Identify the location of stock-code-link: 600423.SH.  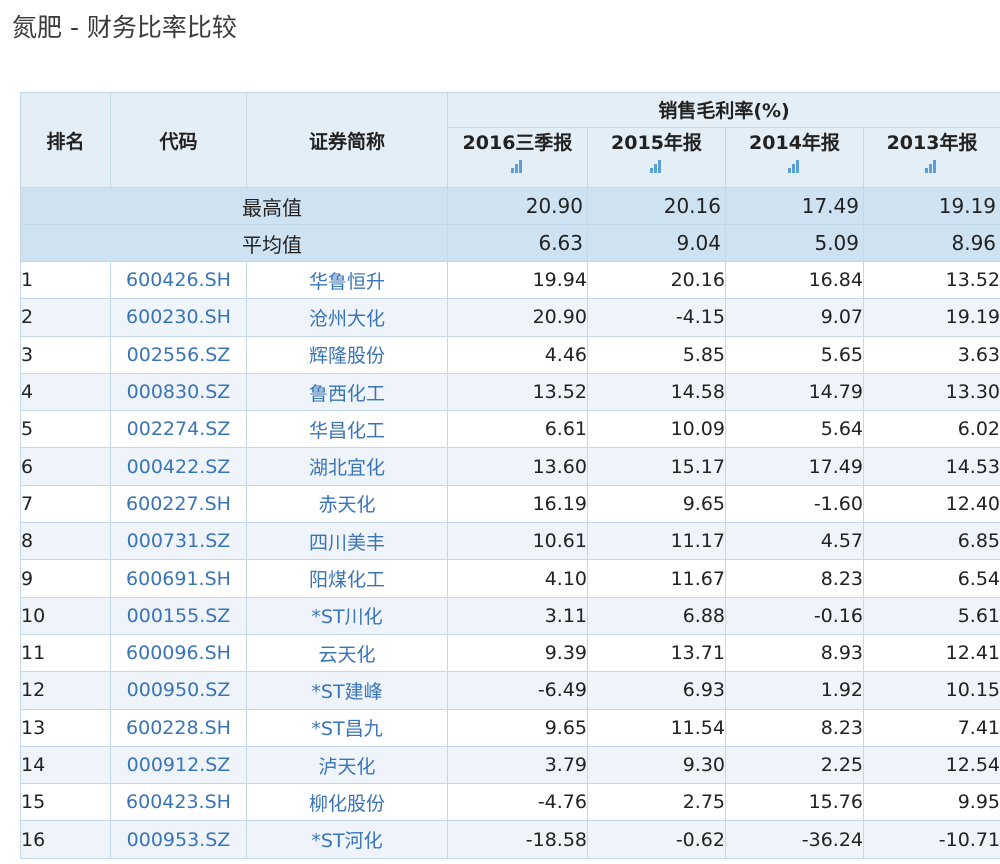
(178, 802).